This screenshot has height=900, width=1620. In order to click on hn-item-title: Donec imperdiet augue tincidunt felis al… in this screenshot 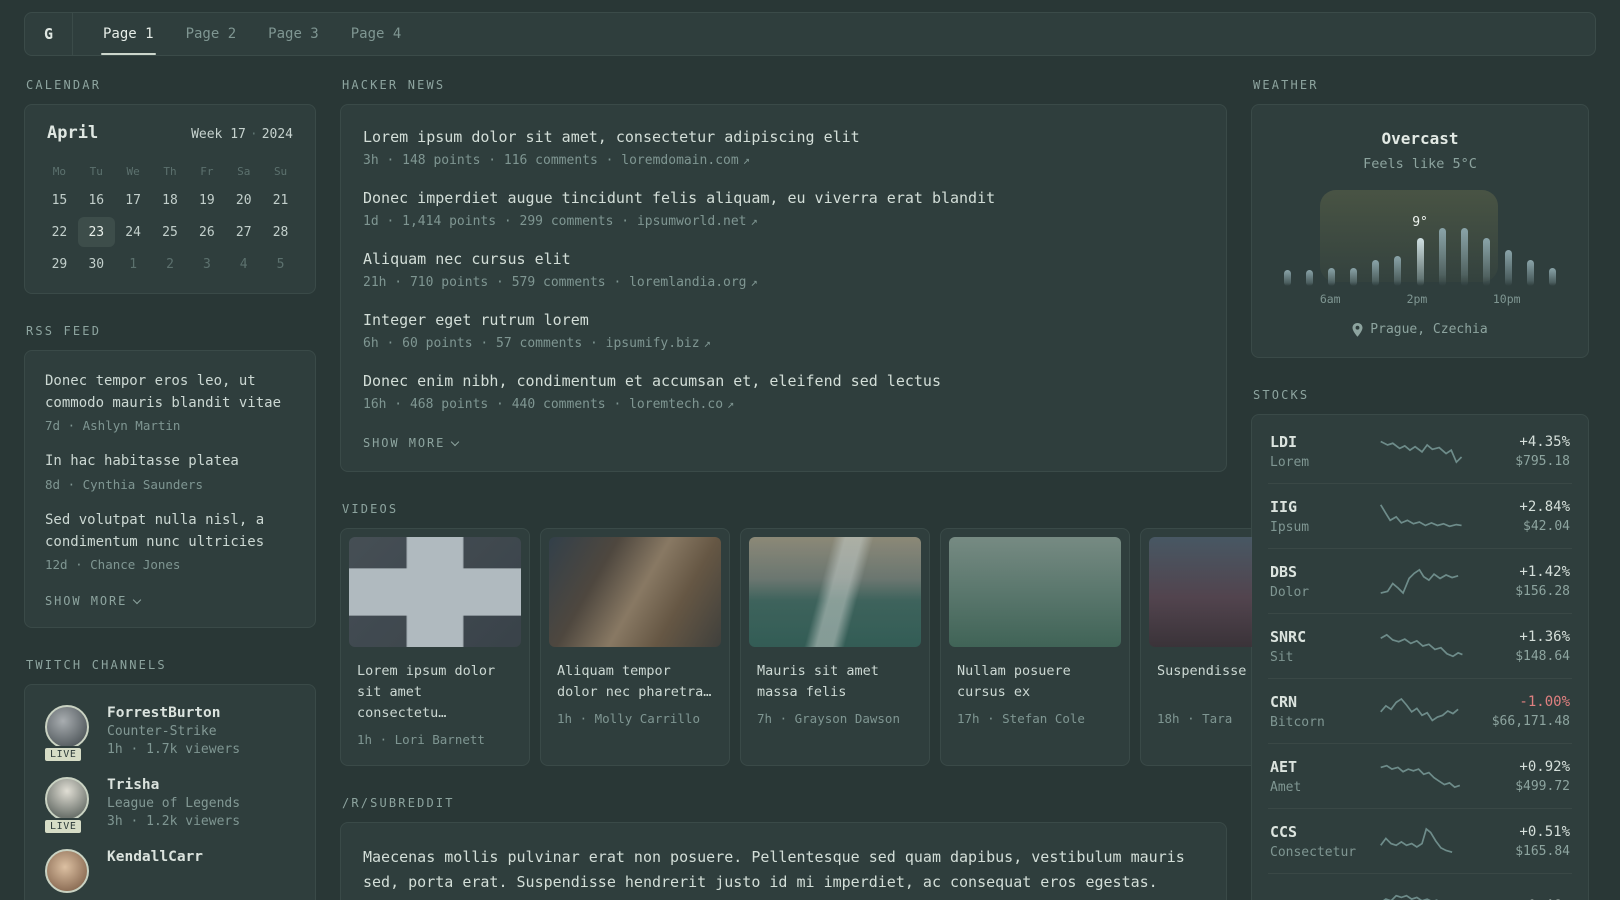, I will do `click(679, 198)`.